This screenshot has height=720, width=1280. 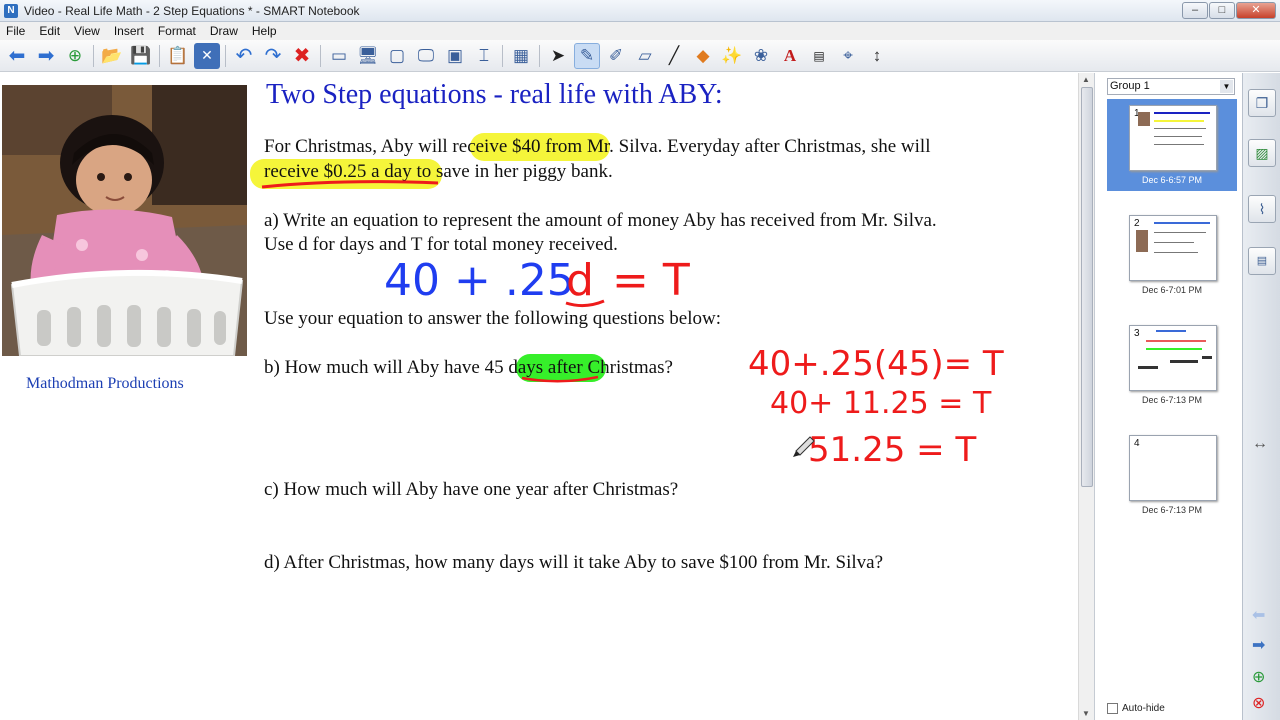 I want to click on pen-icon: ✎, so click(x=587, y=55).